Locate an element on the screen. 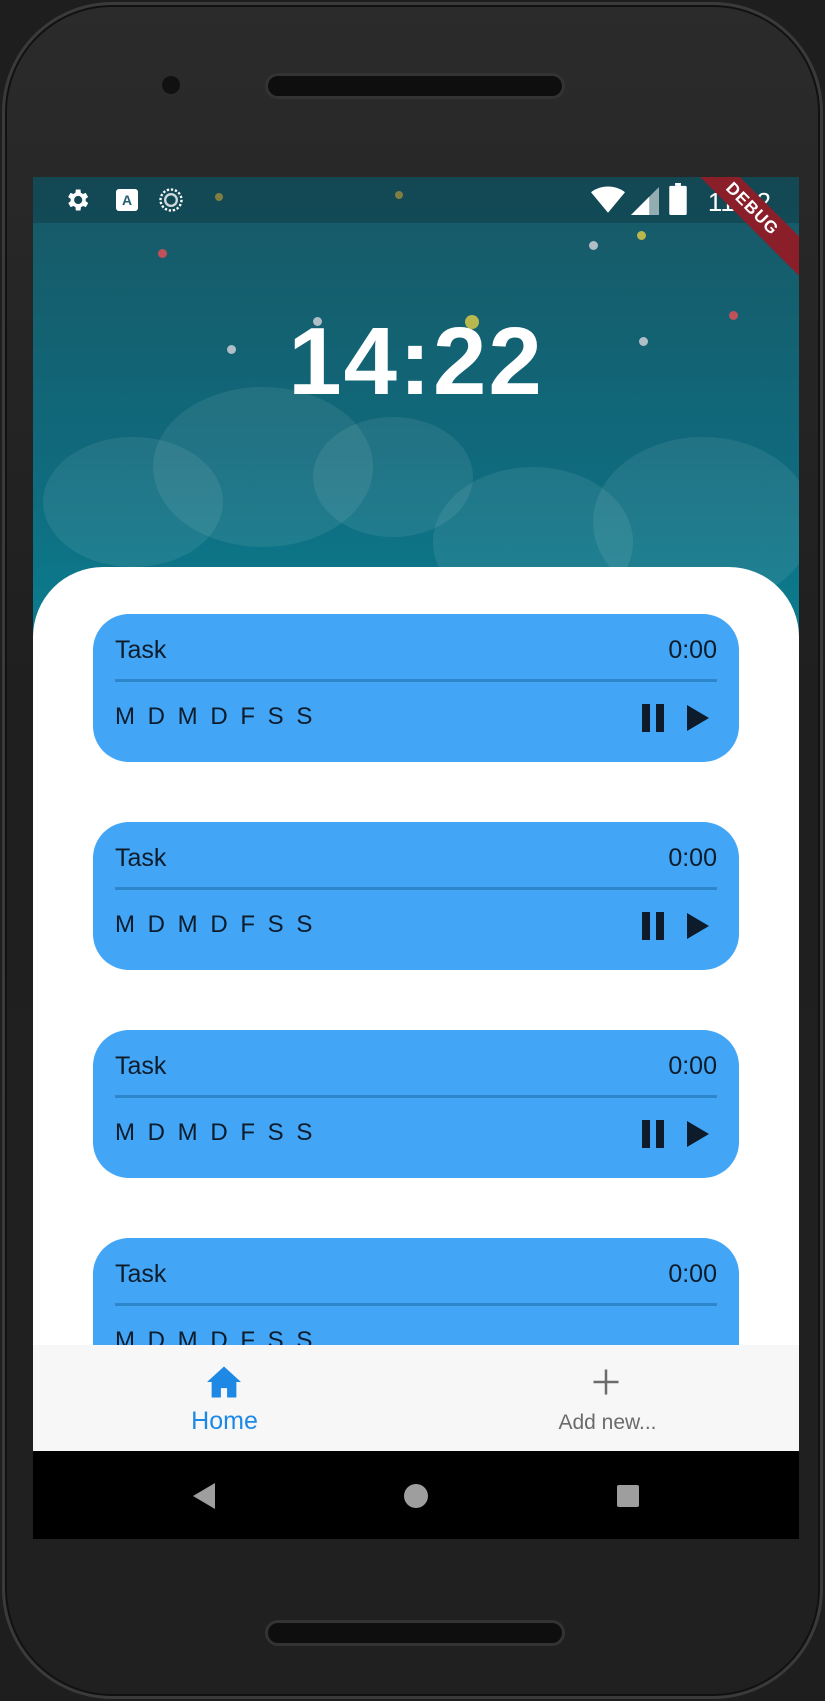 This screenshot has width=825, height=1701. nav-label-home: Home is located at coordinates (224, 1421).